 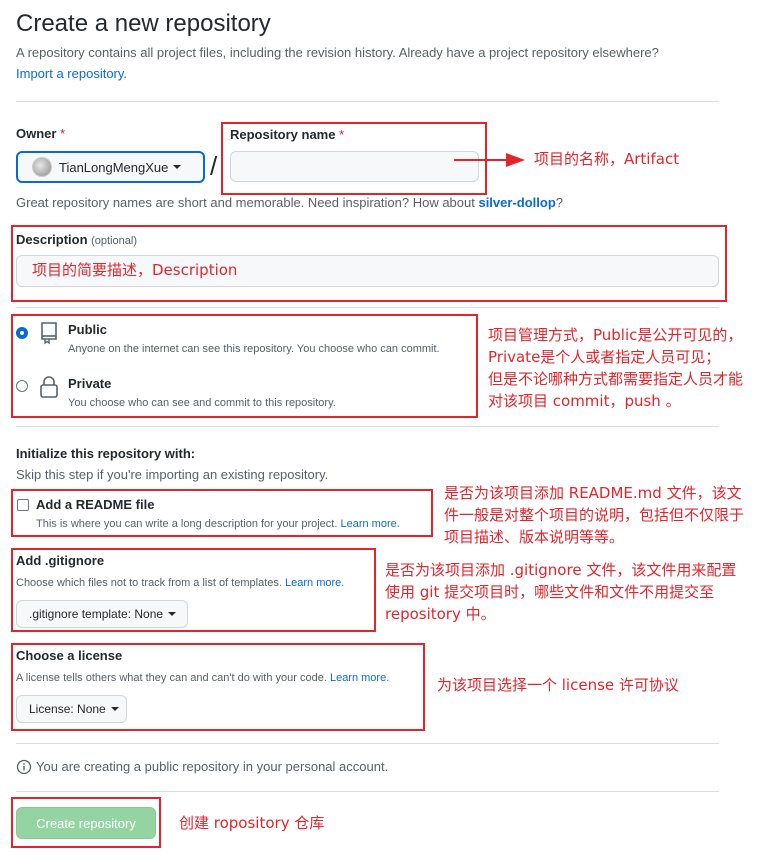 I want to click on annotation-name: 项目的名称，Artifact, so click(x=607, y=159).